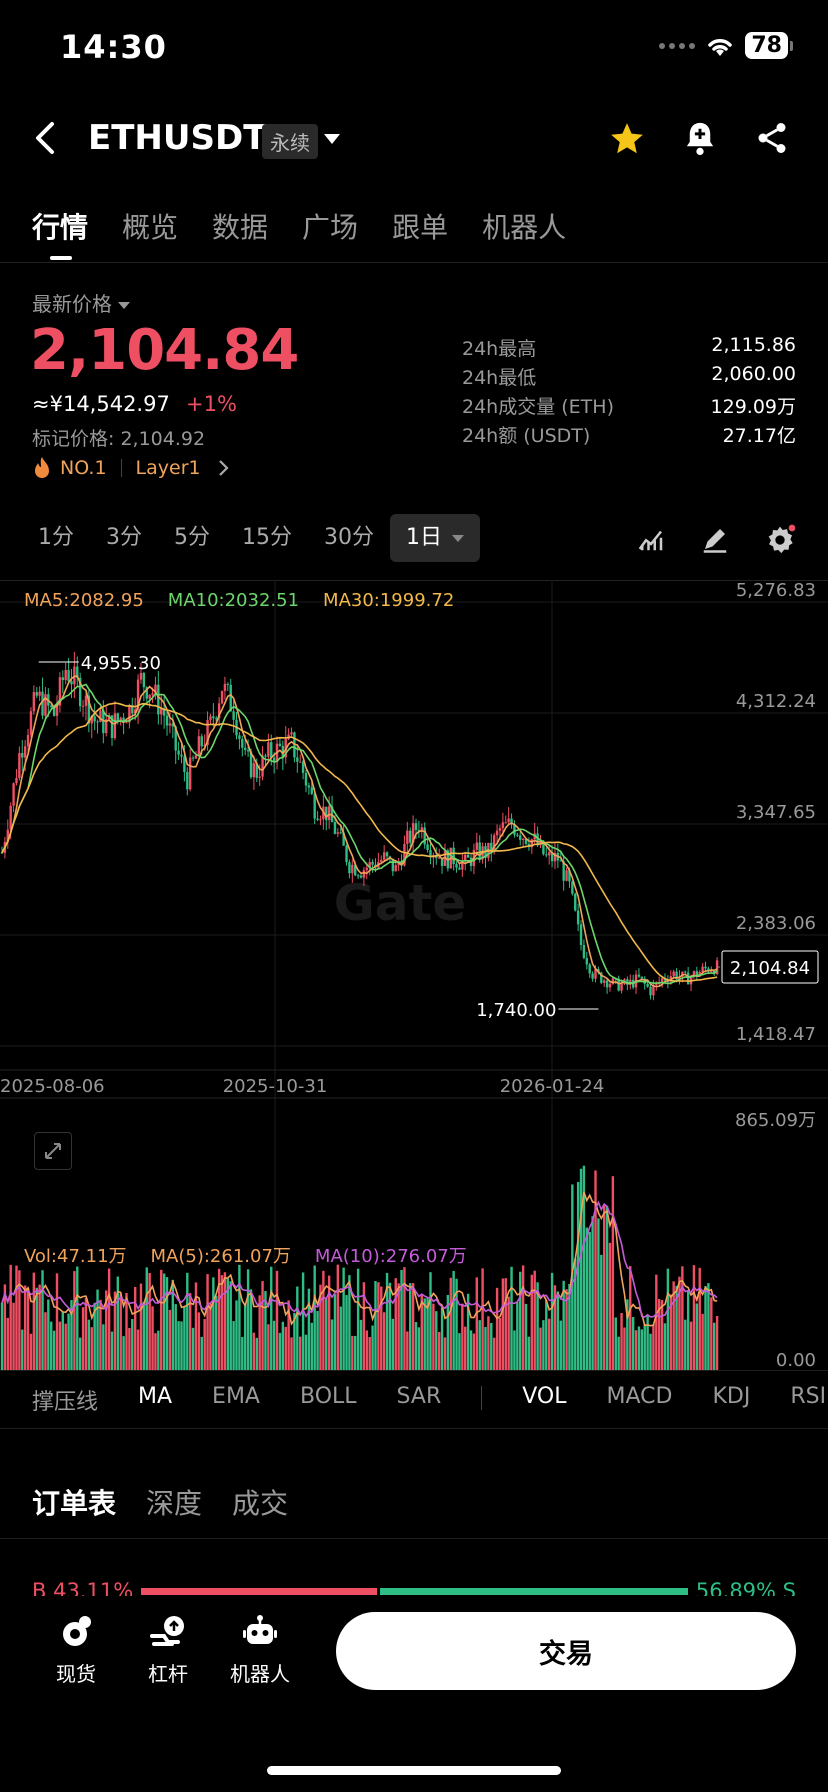  What do you see at coordinates (236, 1400) in the screenshot?
I see `indicator-ema: EMA` at bounding box center [236, 1400].